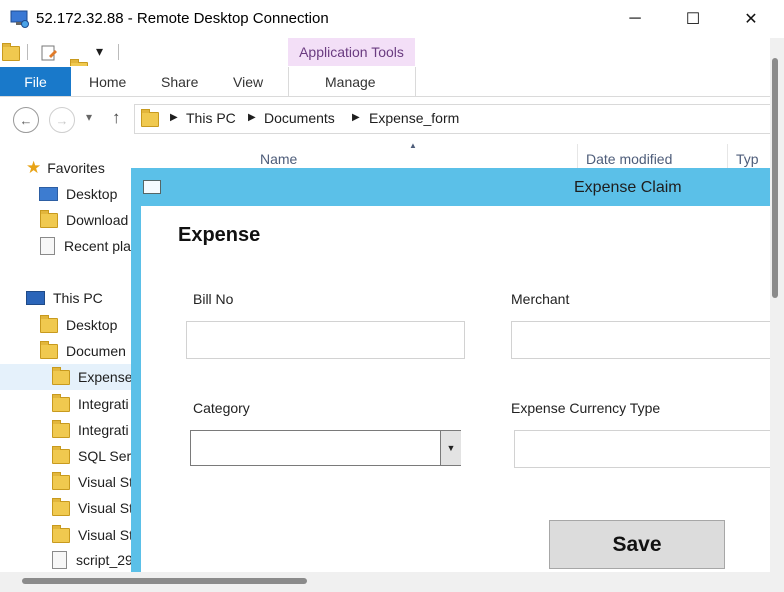 This screenshot has height=592, width=784. I want to click on maximize-icon: ☐, so click(693, 19).